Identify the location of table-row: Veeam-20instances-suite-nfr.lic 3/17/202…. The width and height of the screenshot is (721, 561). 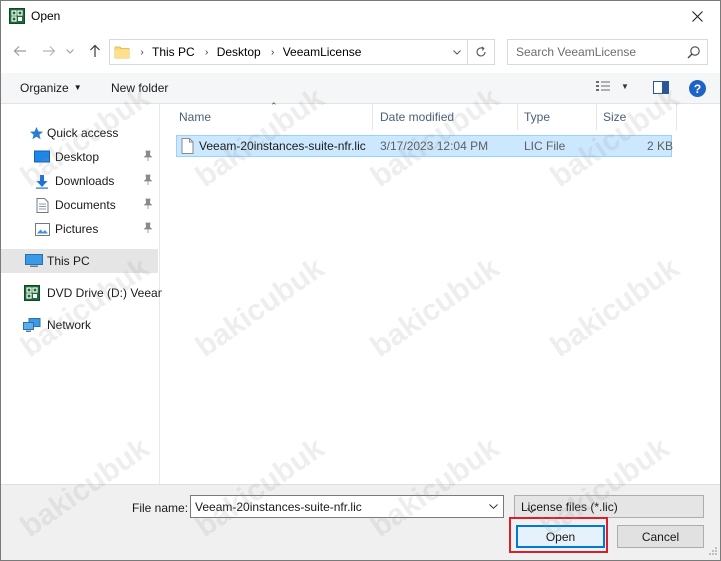
(425, 146).